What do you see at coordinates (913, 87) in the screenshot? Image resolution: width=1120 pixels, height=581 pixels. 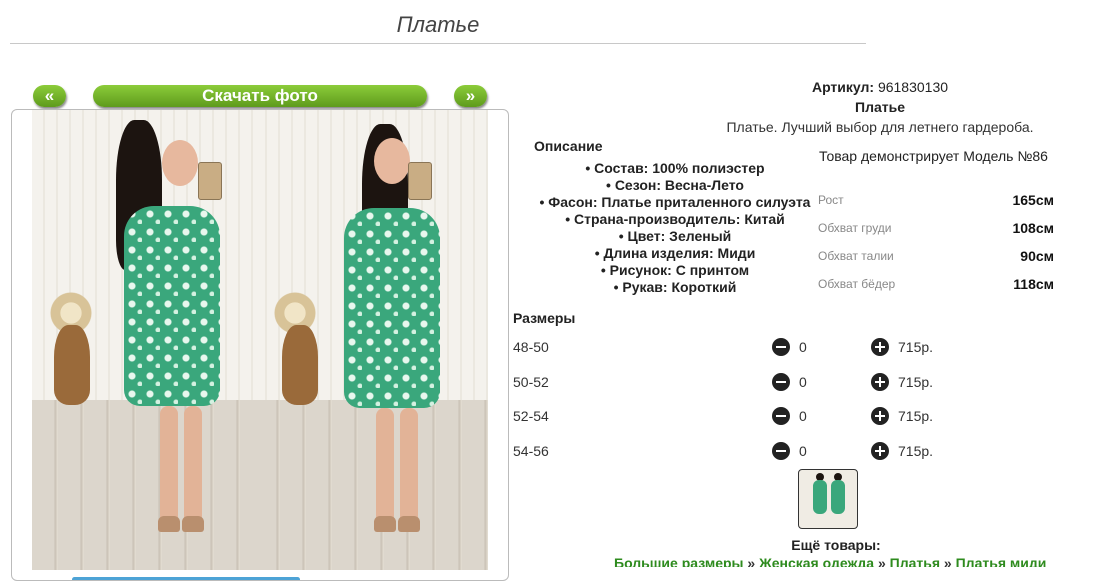 I see `article-value: 961830130` at bounding box center [913, 87].